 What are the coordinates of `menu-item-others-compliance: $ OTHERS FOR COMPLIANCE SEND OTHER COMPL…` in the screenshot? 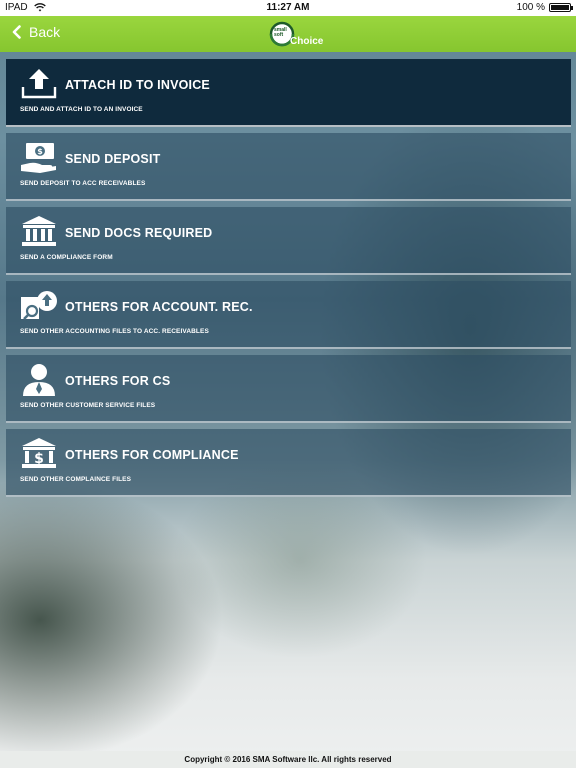 It's located at (288, 463).